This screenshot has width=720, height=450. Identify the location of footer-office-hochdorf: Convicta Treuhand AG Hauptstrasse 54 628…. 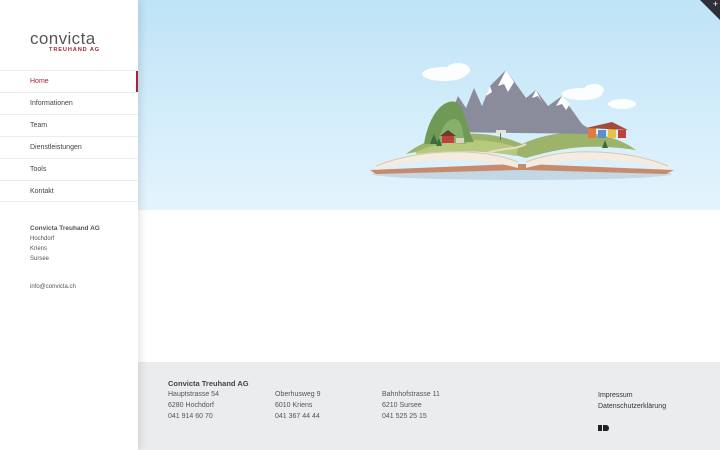
(208, 400).